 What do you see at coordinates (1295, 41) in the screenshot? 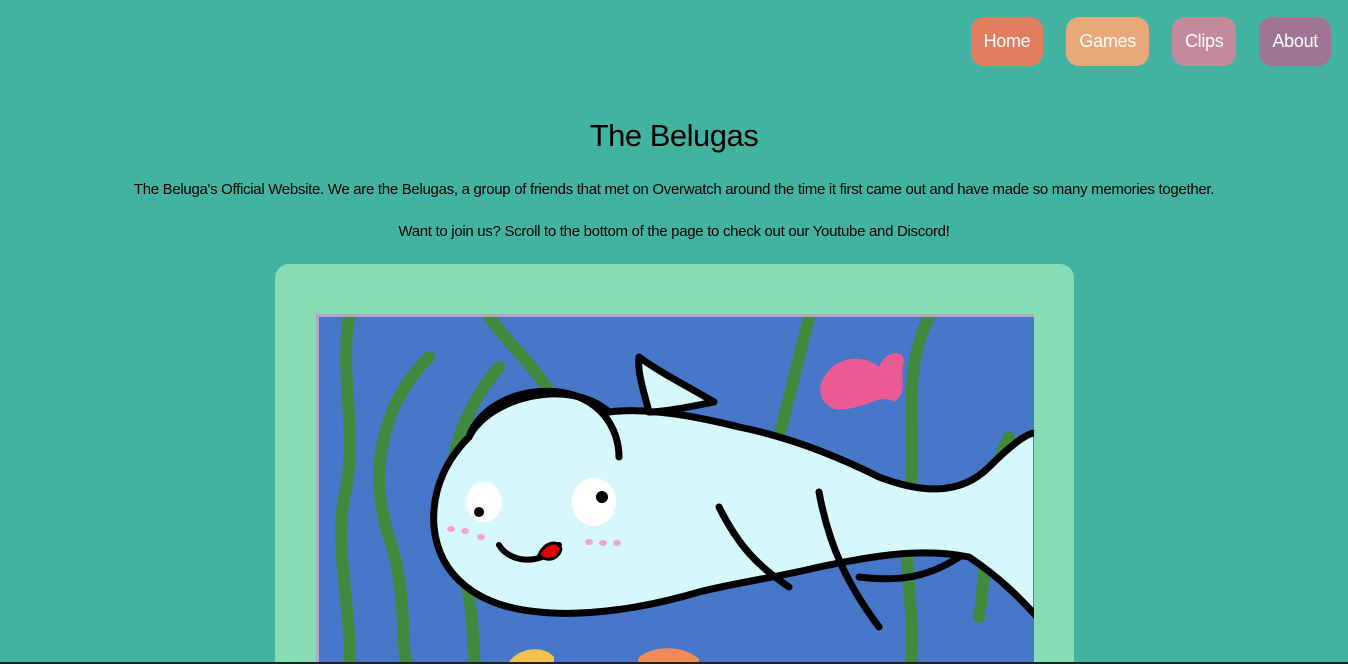
I see `nav-about-button: About` at bounding box center [1295, 41].